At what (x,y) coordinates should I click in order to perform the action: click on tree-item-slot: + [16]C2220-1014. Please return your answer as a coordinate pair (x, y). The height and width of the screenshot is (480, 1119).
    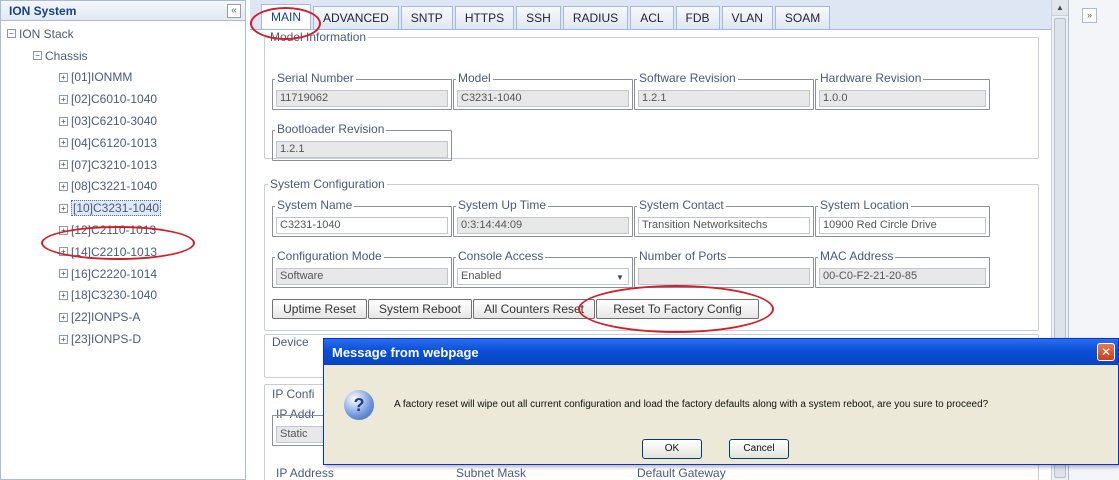
    Looking at the image, I should click on (123, 274).